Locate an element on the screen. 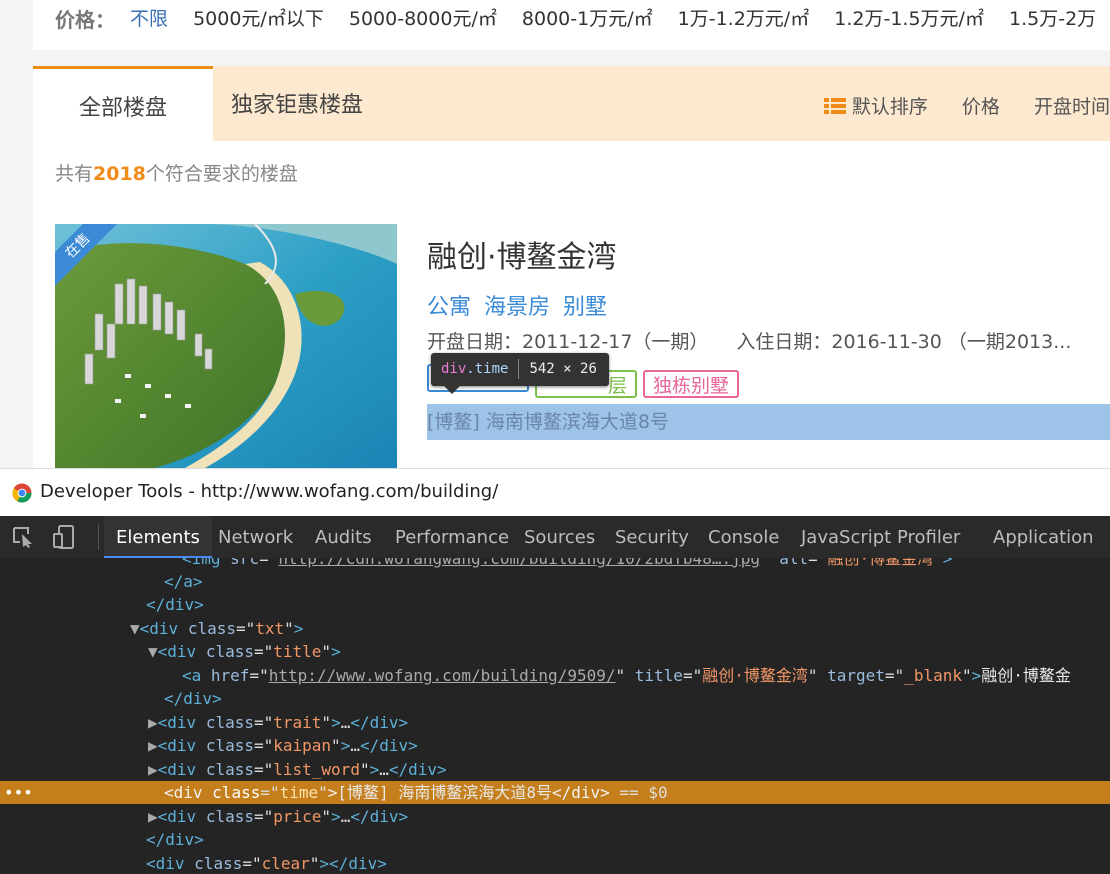  a-title-value: 融创·博鳌金湾 is located at coordinates (755, 675).